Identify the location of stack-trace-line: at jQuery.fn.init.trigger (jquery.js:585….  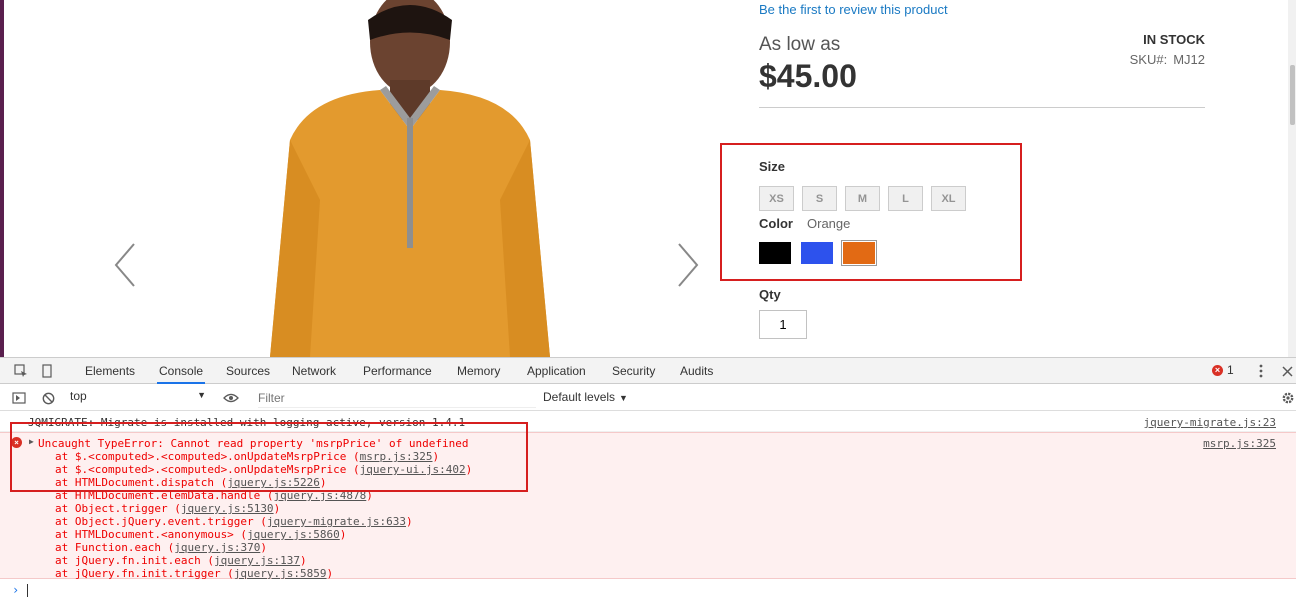
(263, 573).